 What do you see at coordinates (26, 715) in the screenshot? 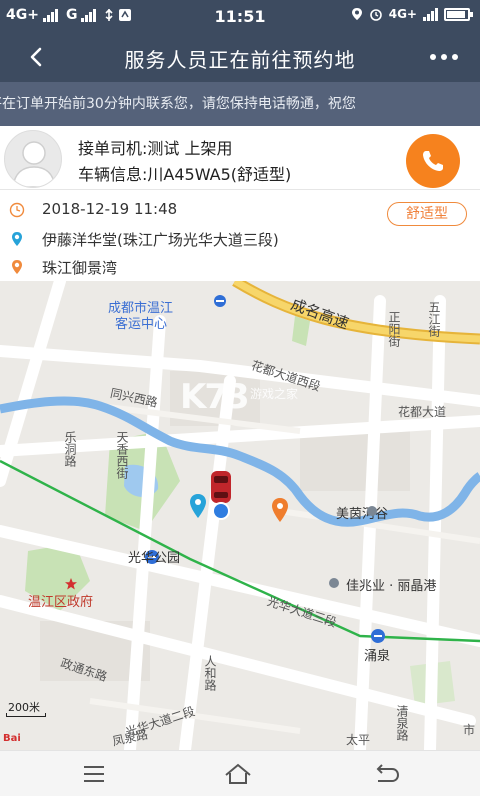
I see `map-scale-bar` at bounding box center [26, 715].